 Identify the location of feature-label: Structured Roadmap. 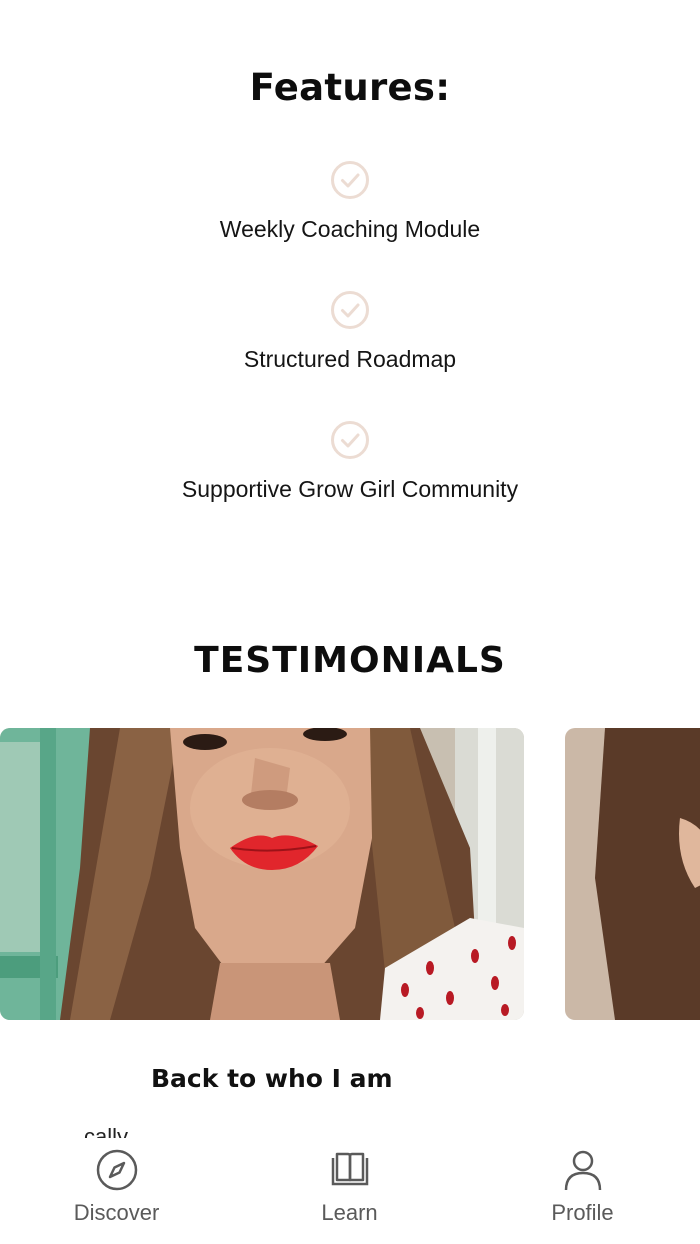
(350, 359).